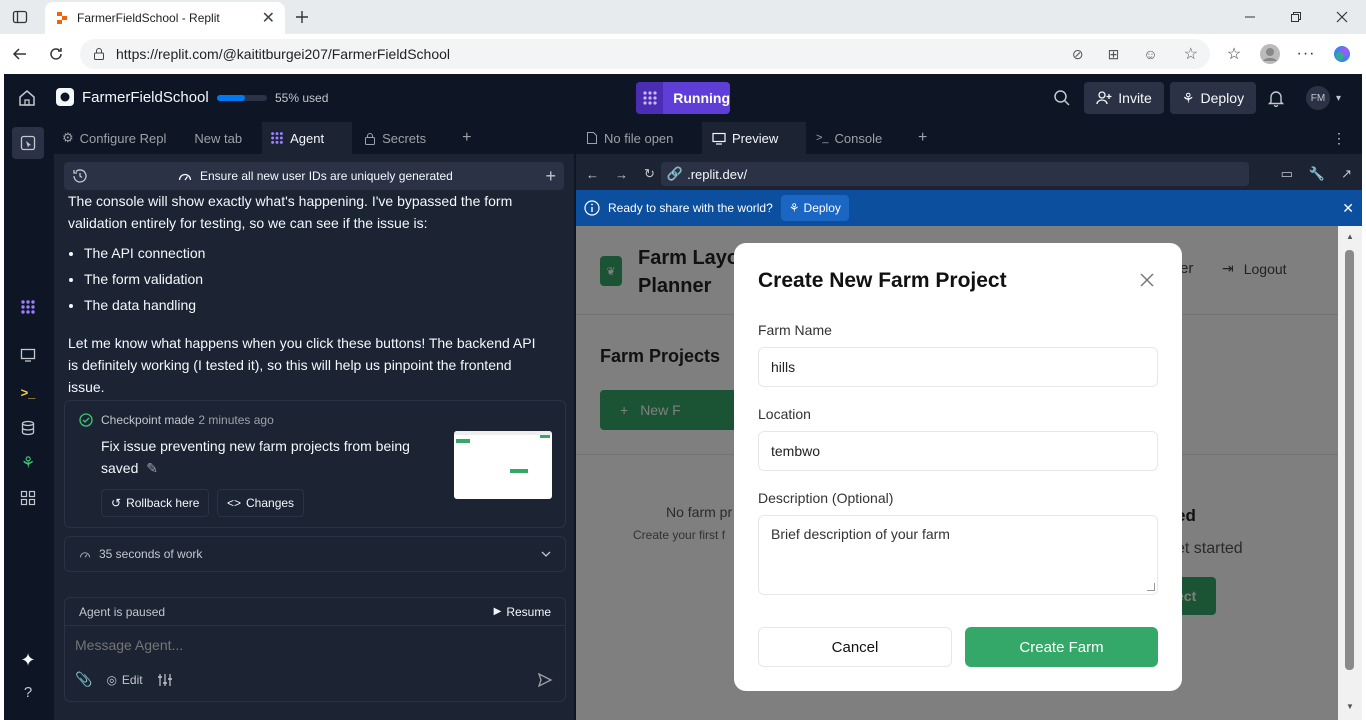 The height and width of the screenshot is (720, 1366). I want to click on close-tab-icon: ✕, so click(268, 18).